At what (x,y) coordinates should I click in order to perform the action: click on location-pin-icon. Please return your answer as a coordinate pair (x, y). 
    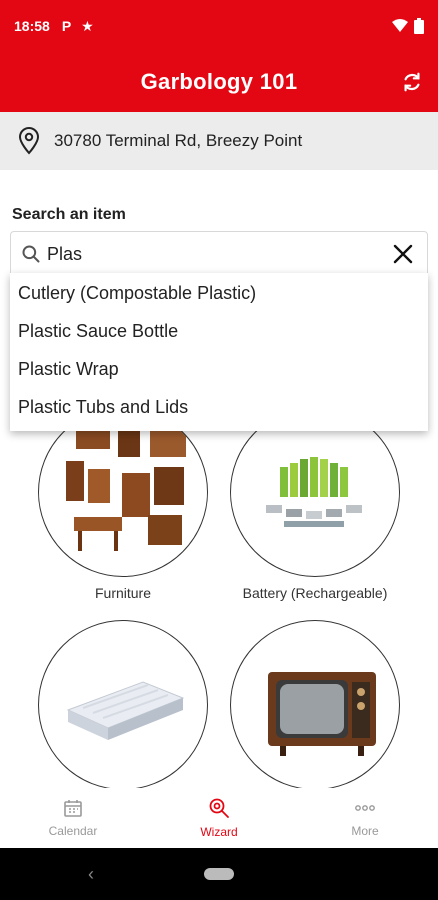
    Looking at the image, I should click on (29, 141).